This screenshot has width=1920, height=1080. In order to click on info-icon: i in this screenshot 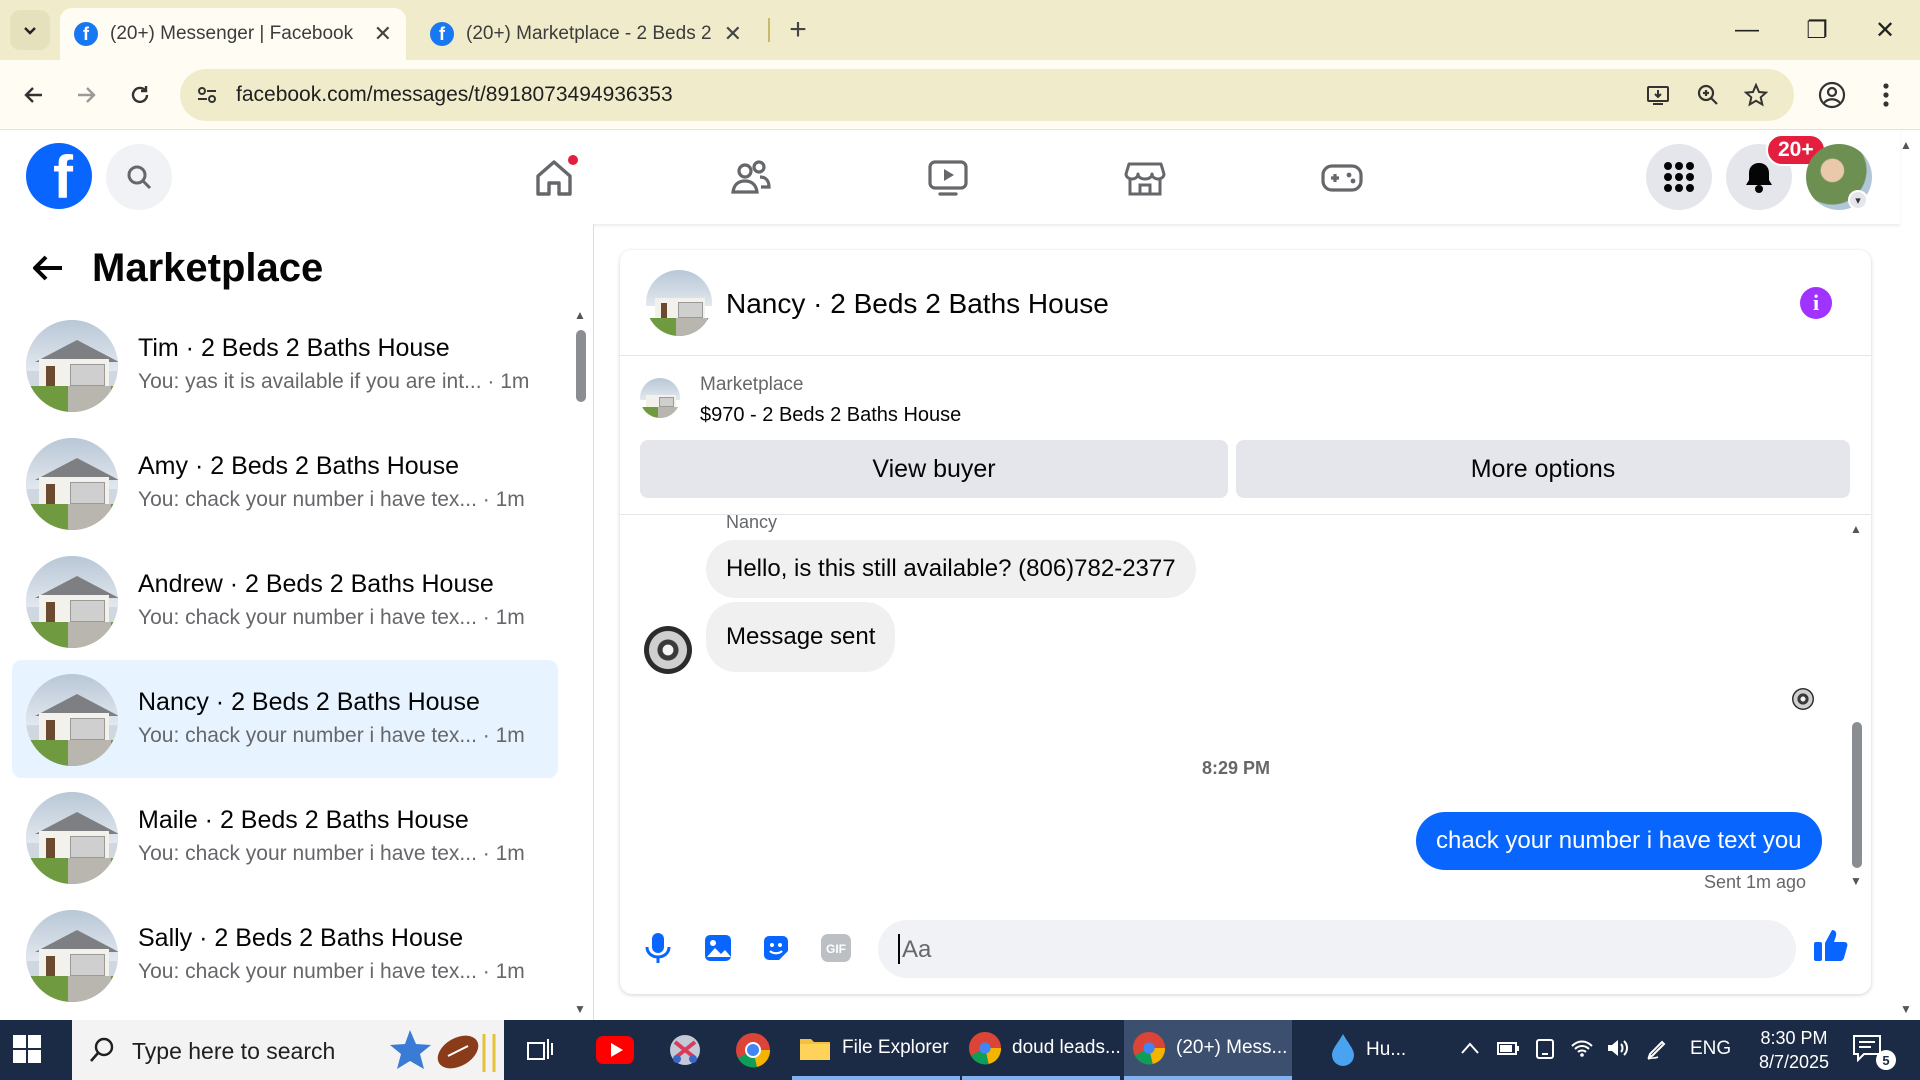, I will do `click(1816, 303)`.